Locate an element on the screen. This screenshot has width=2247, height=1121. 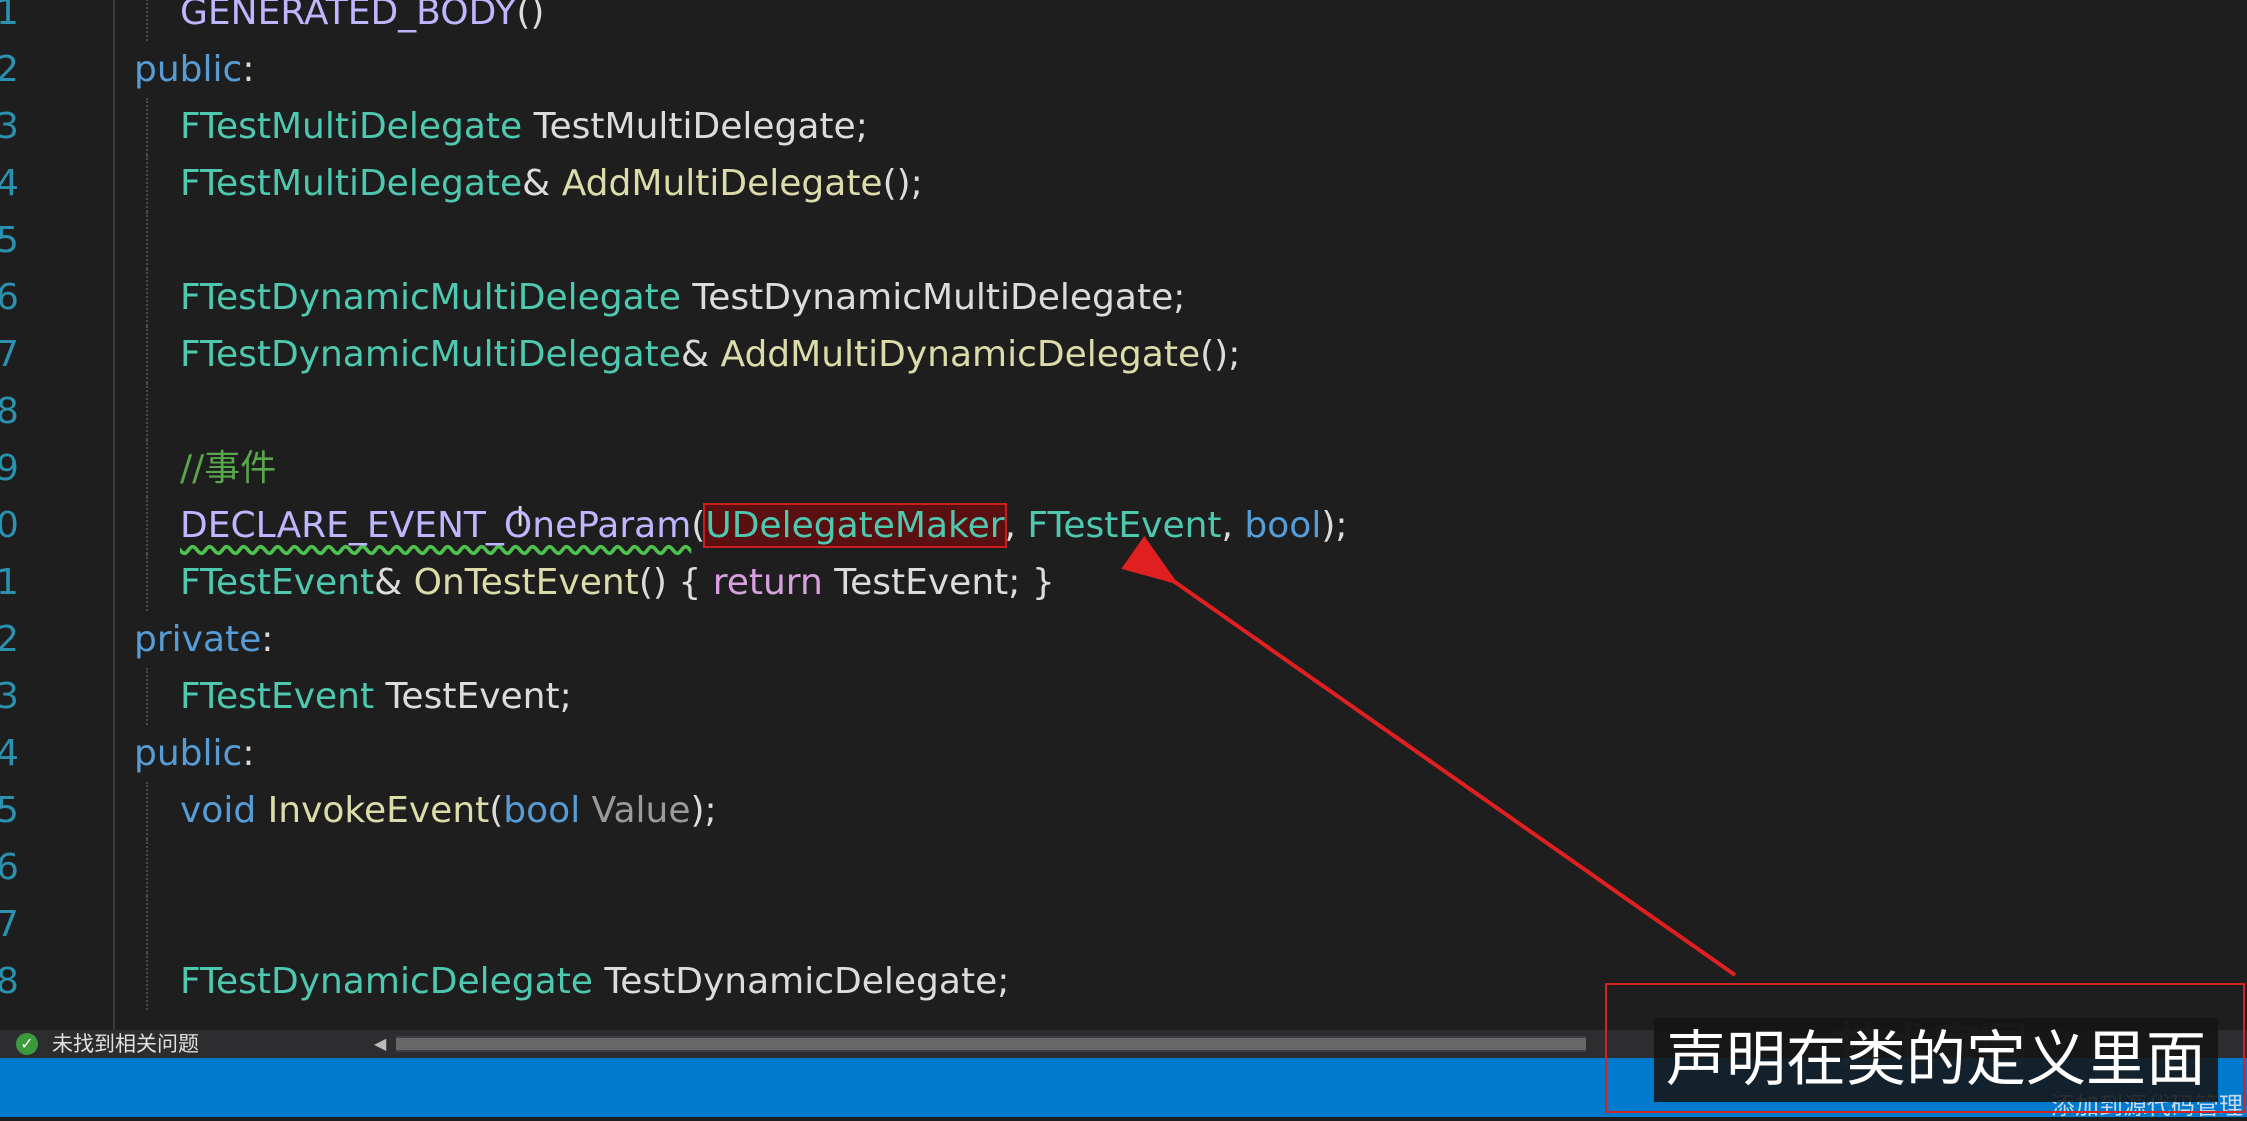
code-text: private: is located at coordinates (203, 639).